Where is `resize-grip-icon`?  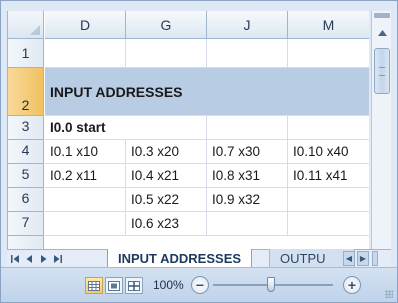
resize-grip-icon is located at coordinates (389, 294).